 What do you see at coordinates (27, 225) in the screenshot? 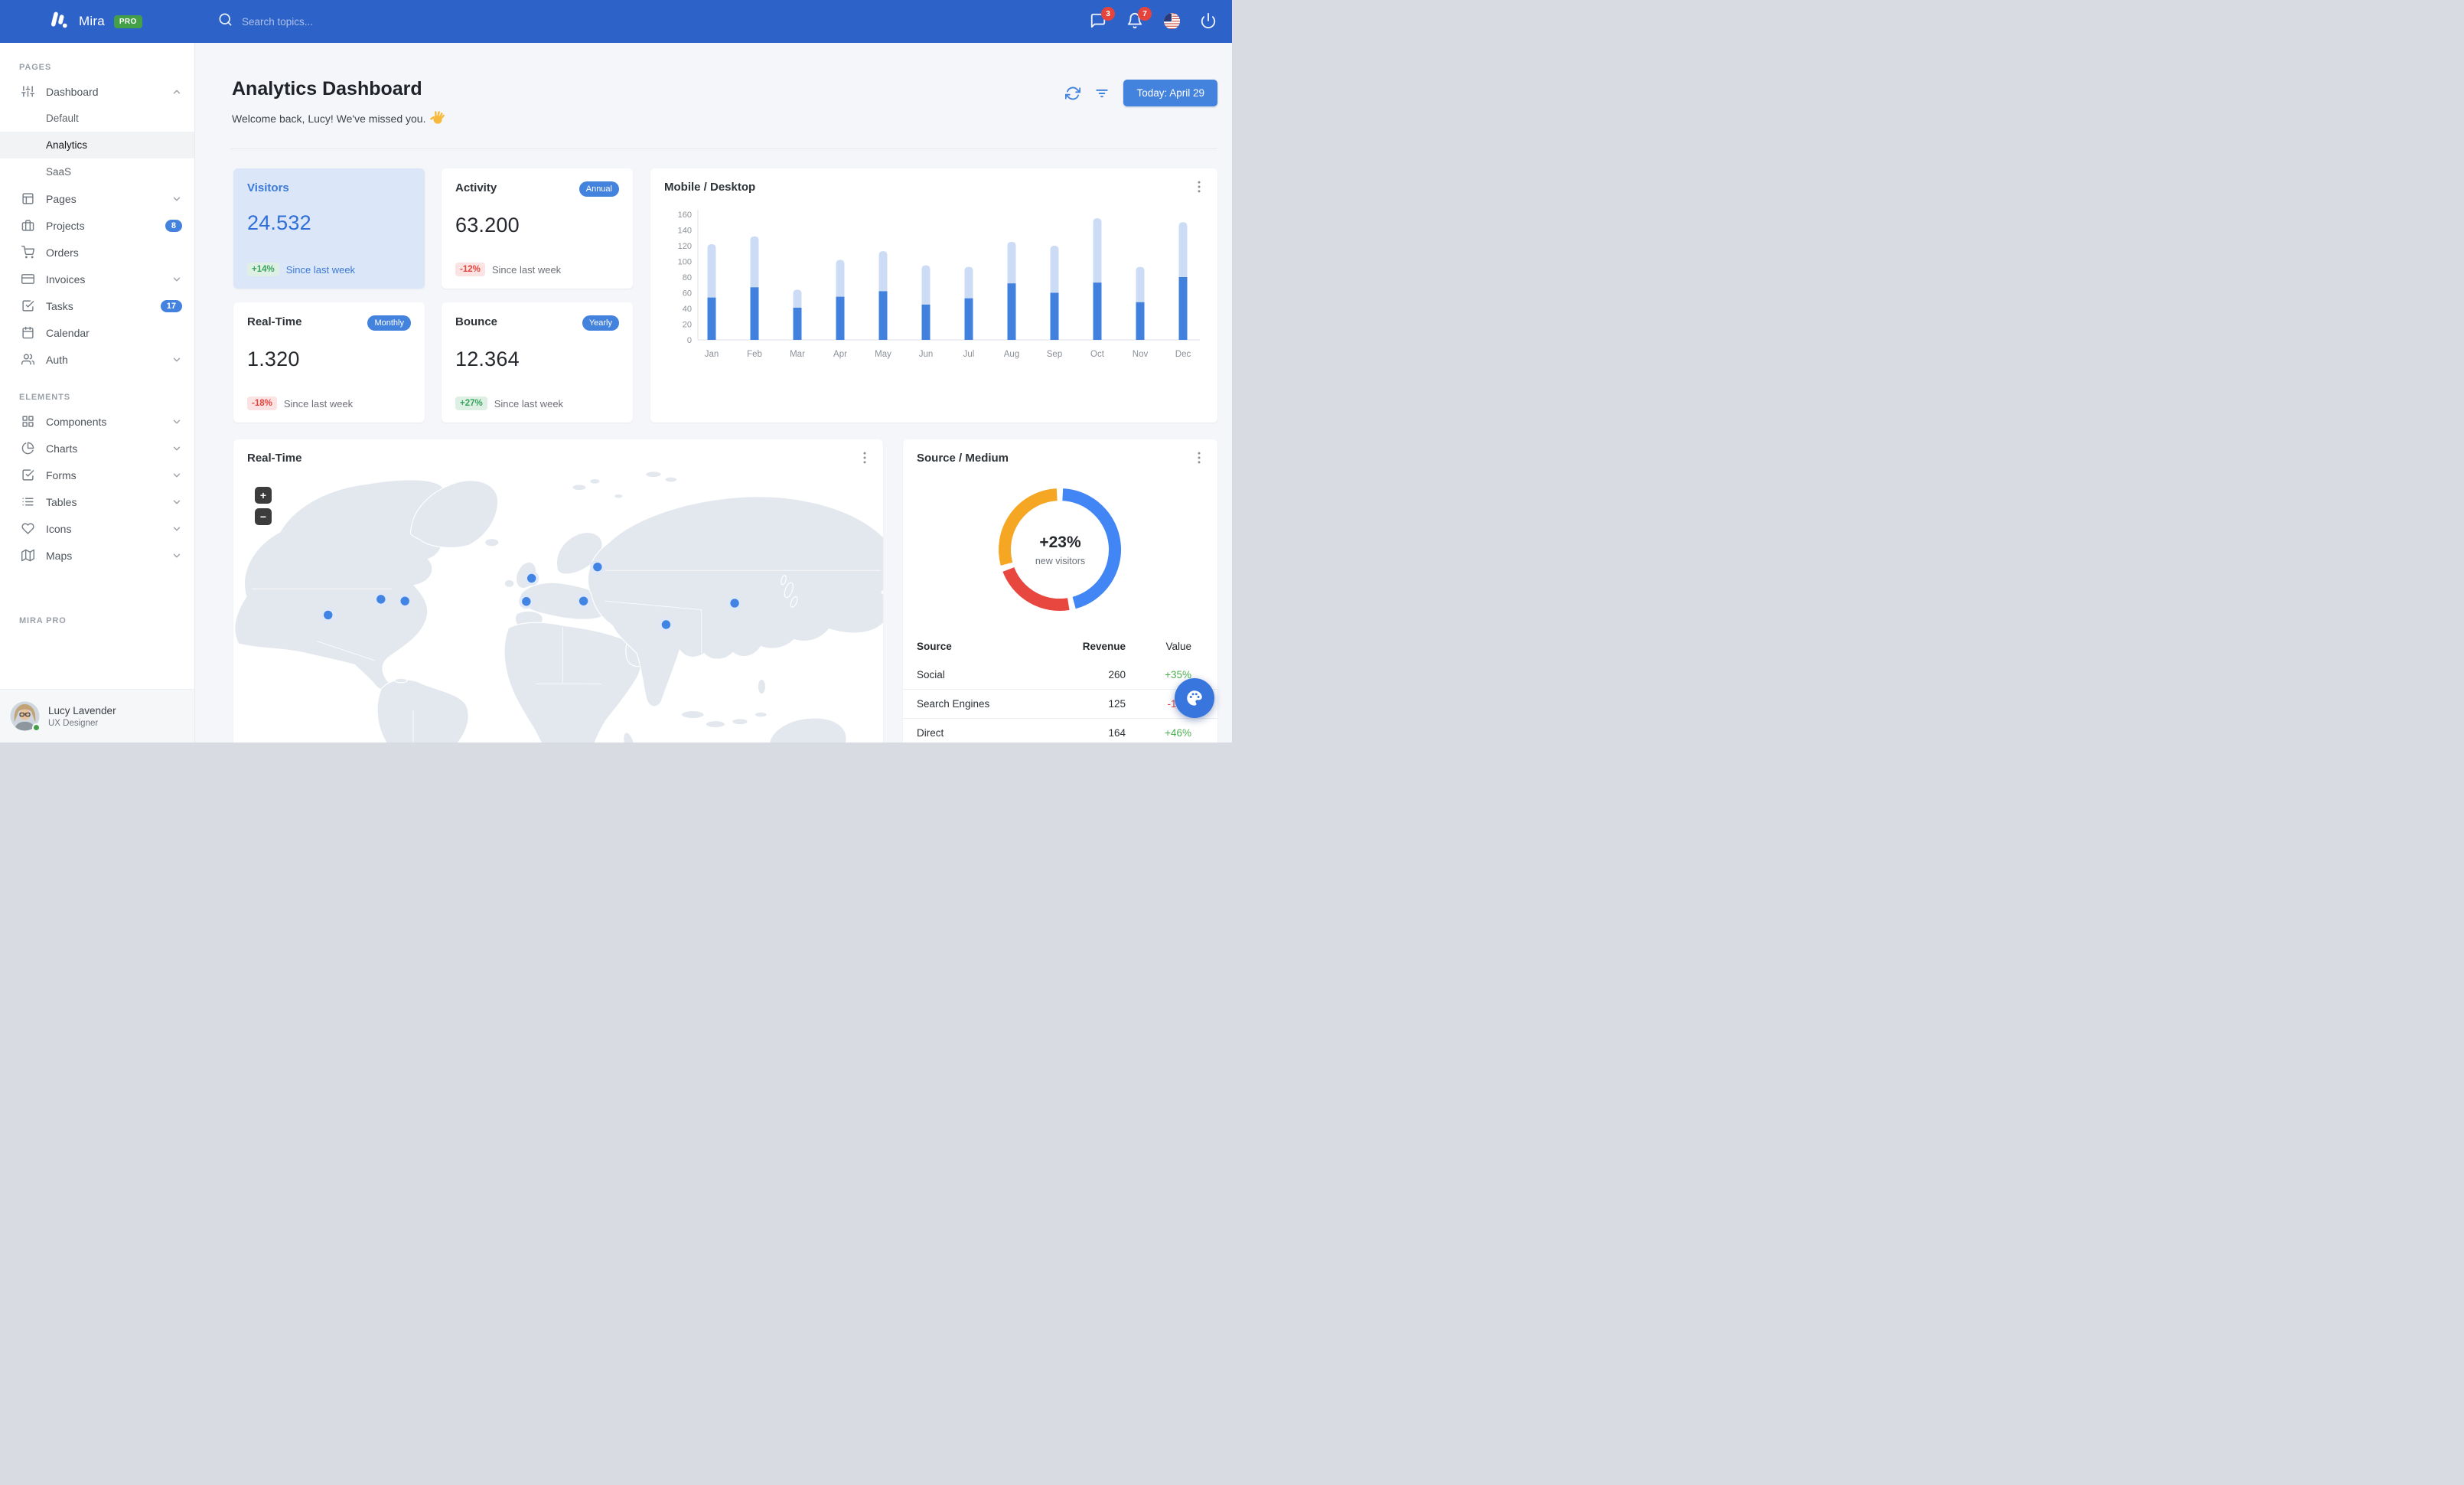
I see `briefcase-icon` at bounding box center [27, 225].